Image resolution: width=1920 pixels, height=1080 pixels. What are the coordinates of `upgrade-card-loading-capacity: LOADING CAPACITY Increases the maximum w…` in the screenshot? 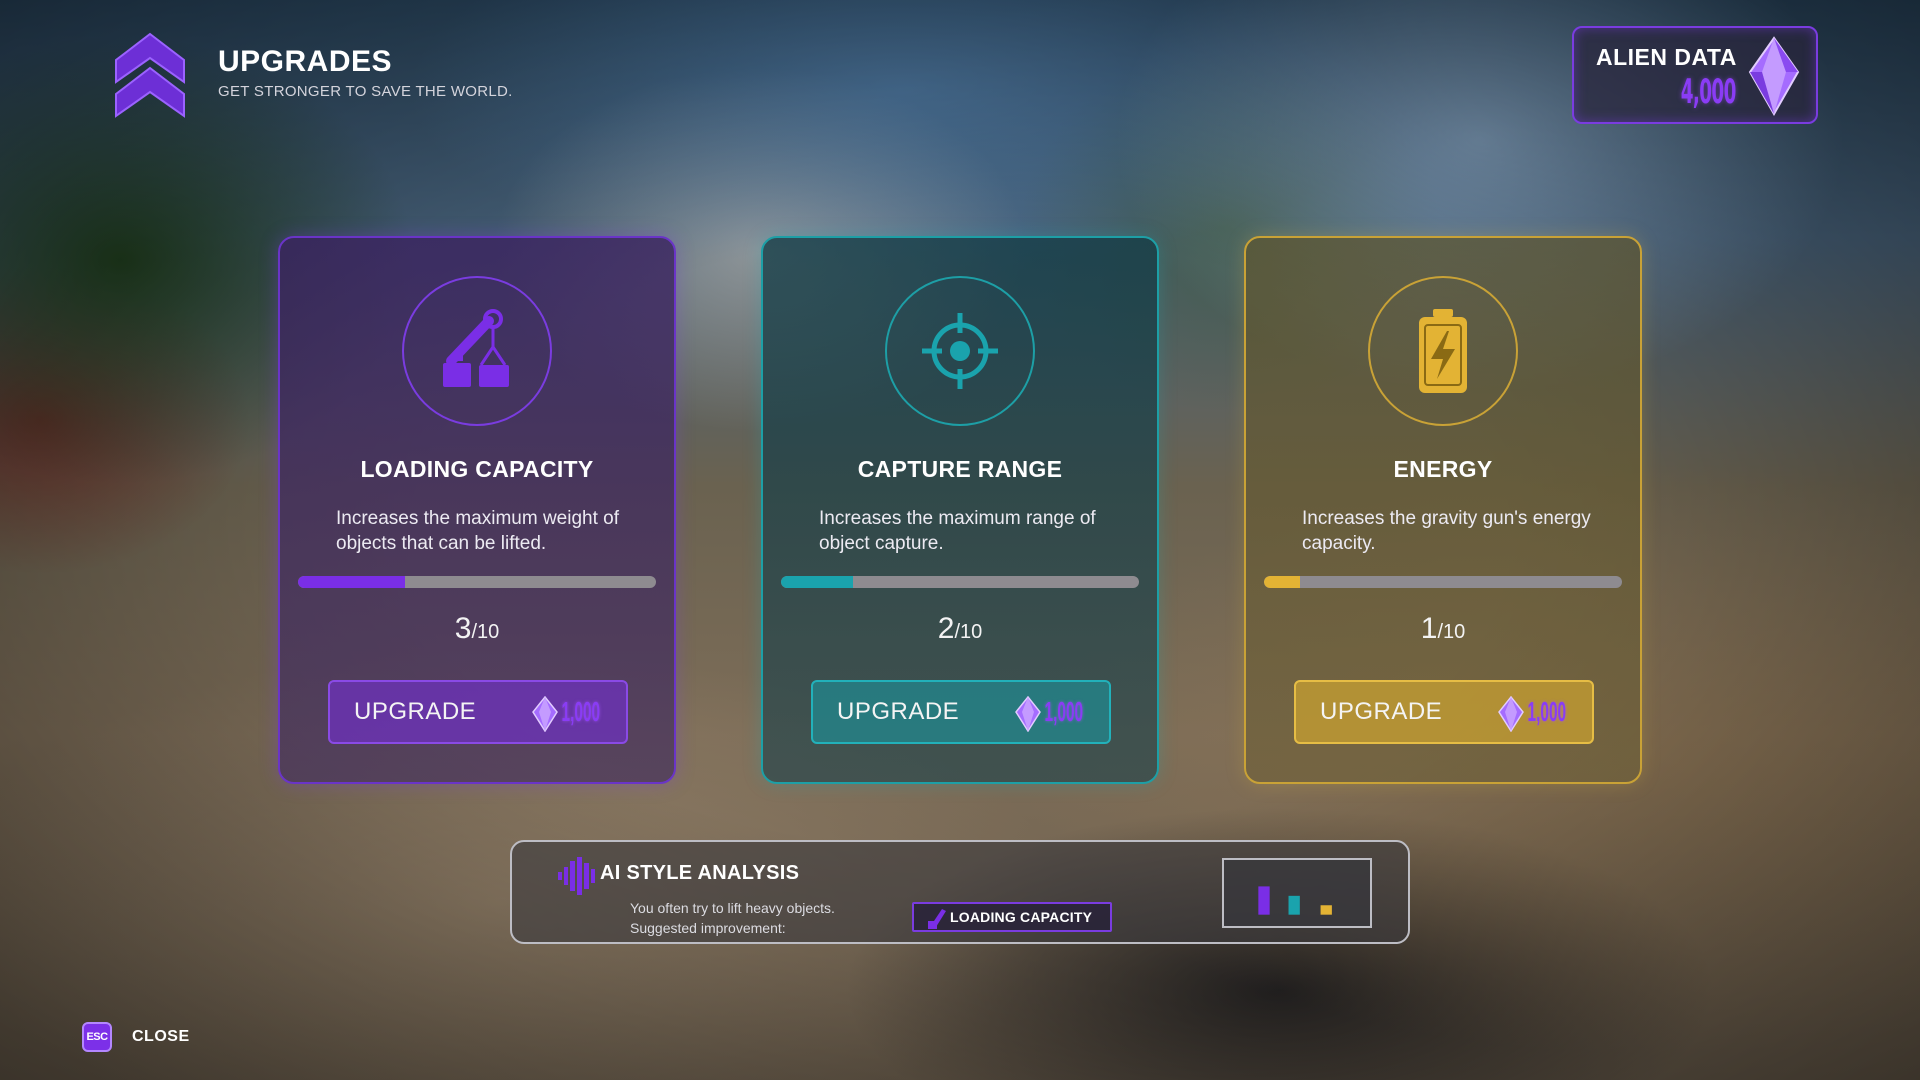 It's located at (477, 510).